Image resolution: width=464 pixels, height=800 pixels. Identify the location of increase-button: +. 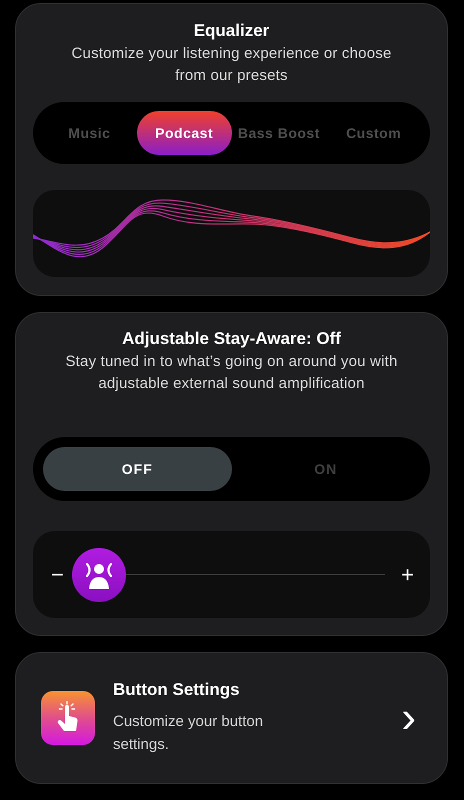
(407, 575).